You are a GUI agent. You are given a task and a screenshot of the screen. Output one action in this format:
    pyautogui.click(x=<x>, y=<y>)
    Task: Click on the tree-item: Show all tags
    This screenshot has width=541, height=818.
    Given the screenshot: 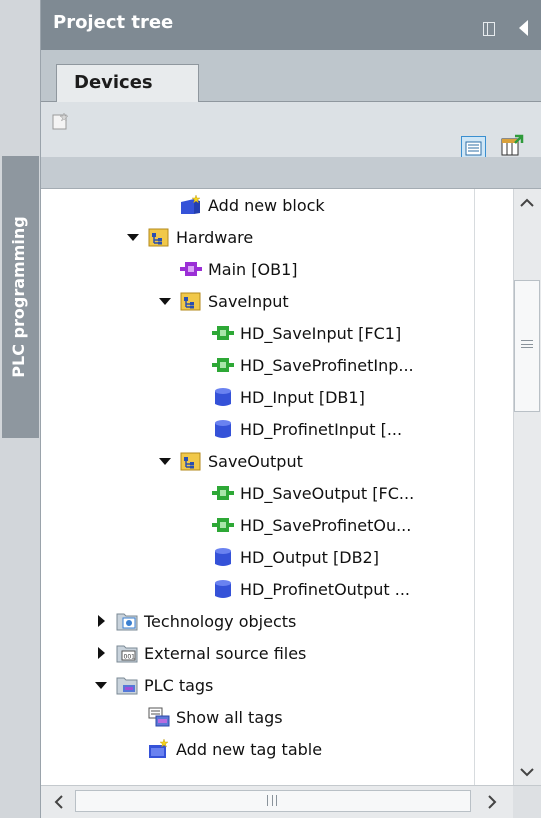 What is the action you would take?
    pyautogui.click(x=215, y=717)
    